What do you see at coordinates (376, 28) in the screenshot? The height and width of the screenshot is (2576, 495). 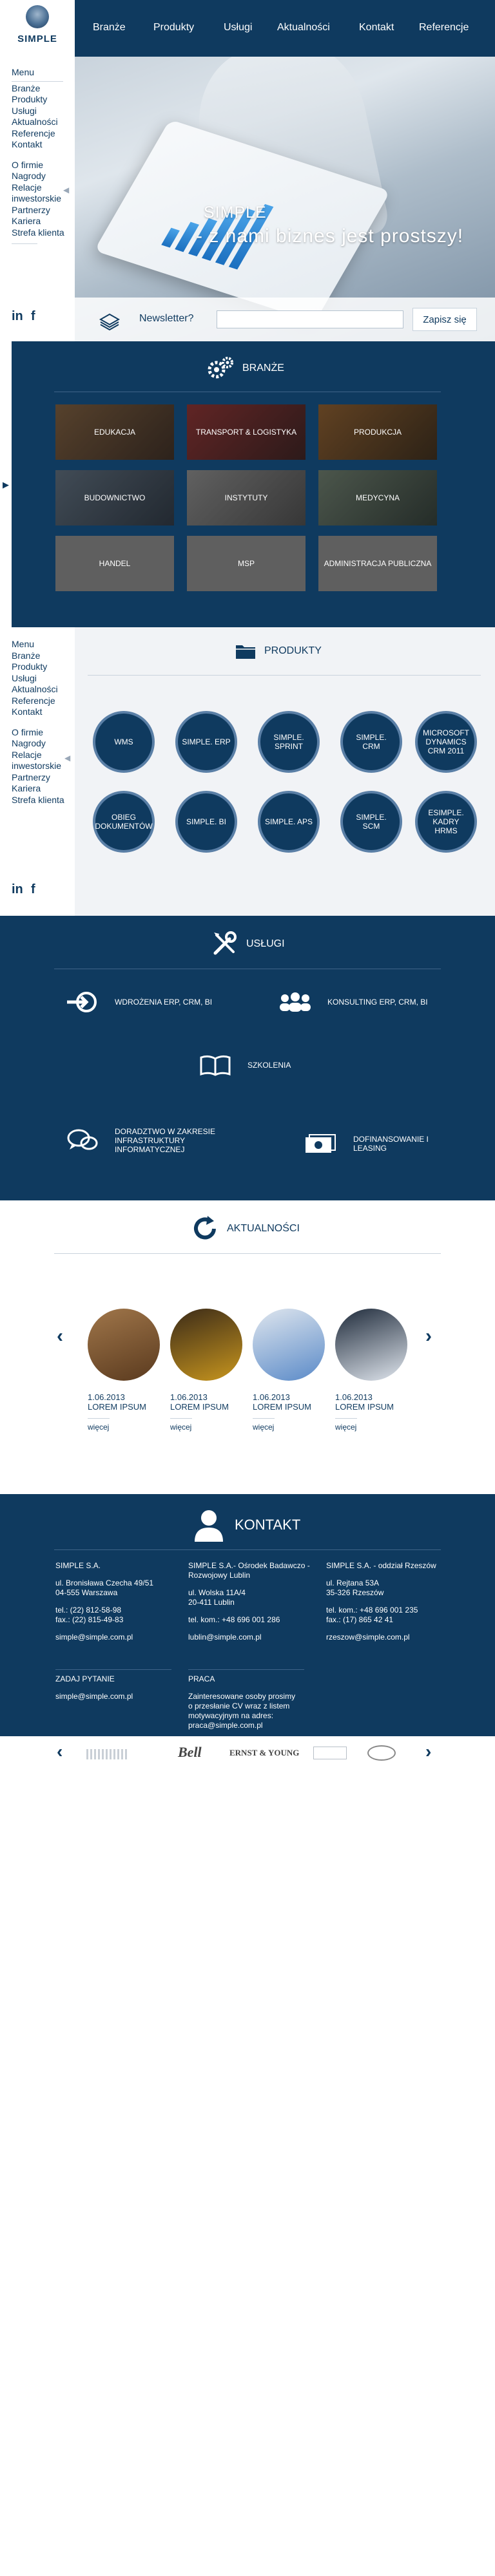 I see `nav-item-kontakt: Kontakt` at bounding box center [376, 28].